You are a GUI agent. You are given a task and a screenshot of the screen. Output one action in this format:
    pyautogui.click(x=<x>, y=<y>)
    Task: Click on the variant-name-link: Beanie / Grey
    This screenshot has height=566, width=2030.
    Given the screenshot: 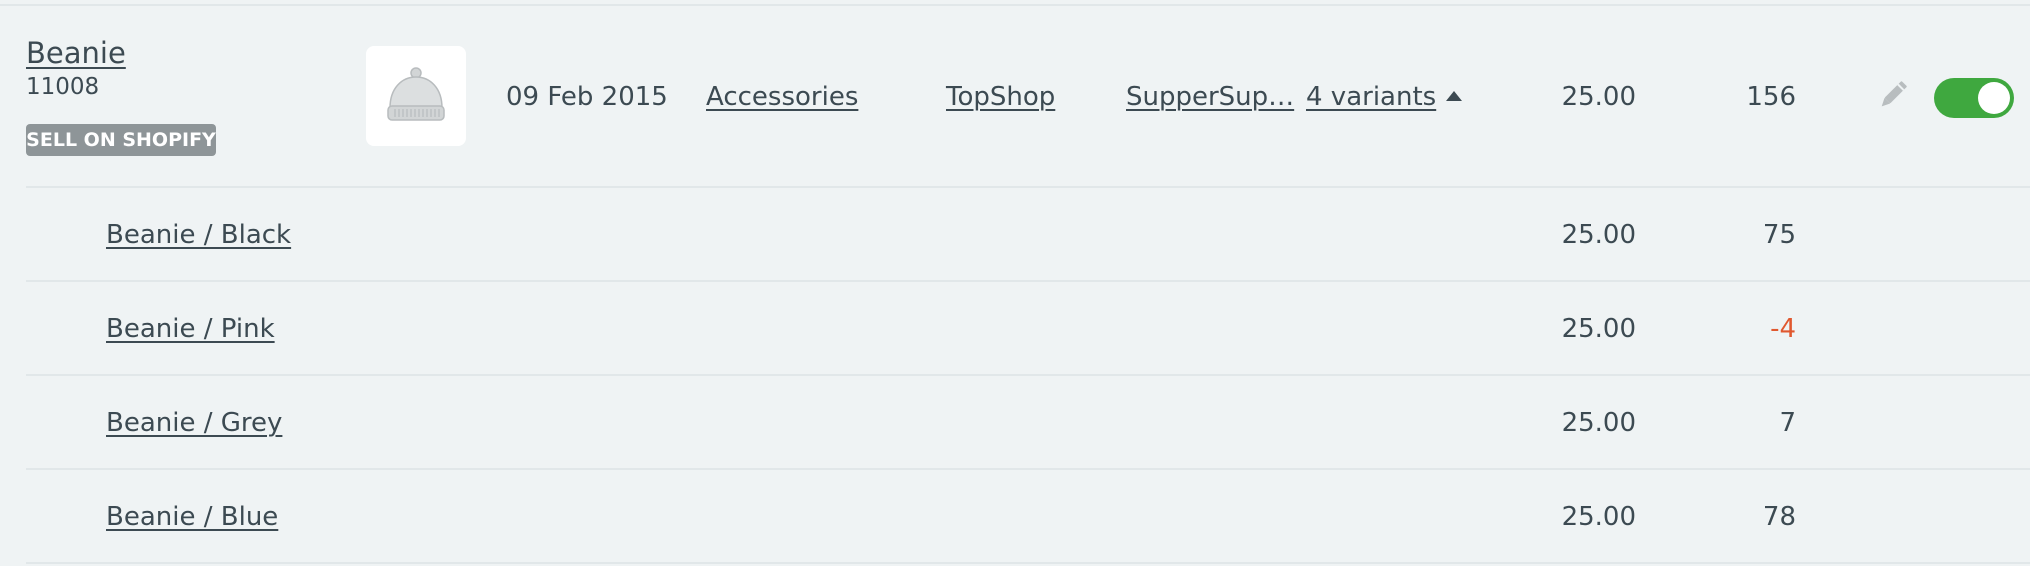 What is the action you would take?
    pyautogui.click(x=194, y=423)
    